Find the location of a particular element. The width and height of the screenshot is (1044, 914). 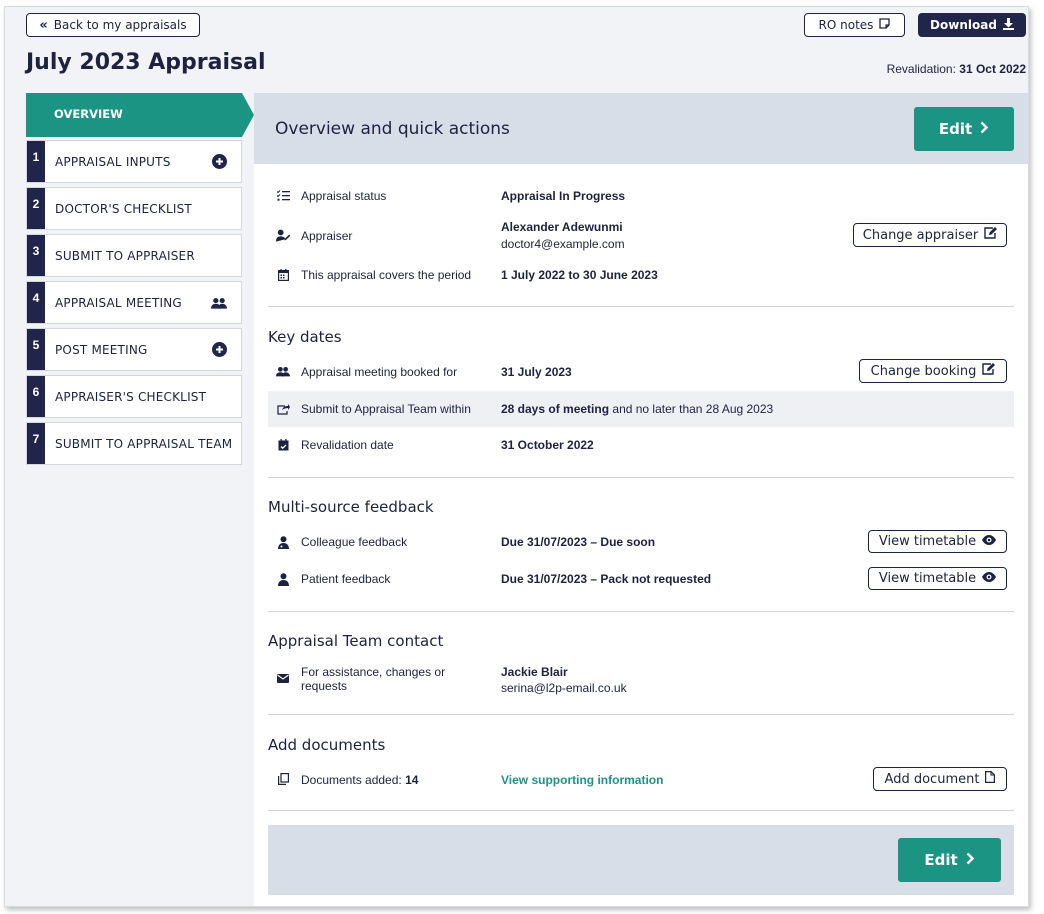

download-button: Download is located at coordinates (972, 25).